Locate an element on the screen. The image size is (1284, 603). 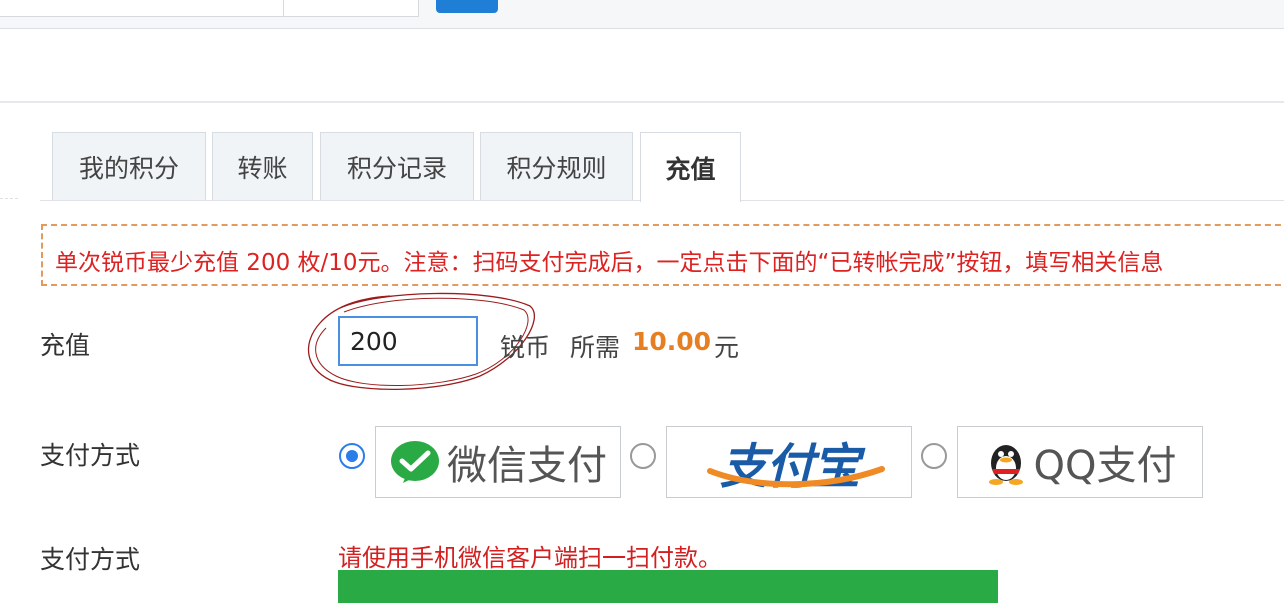
tab-points-rules: 积分规则 is located at coordinates (556, 166).